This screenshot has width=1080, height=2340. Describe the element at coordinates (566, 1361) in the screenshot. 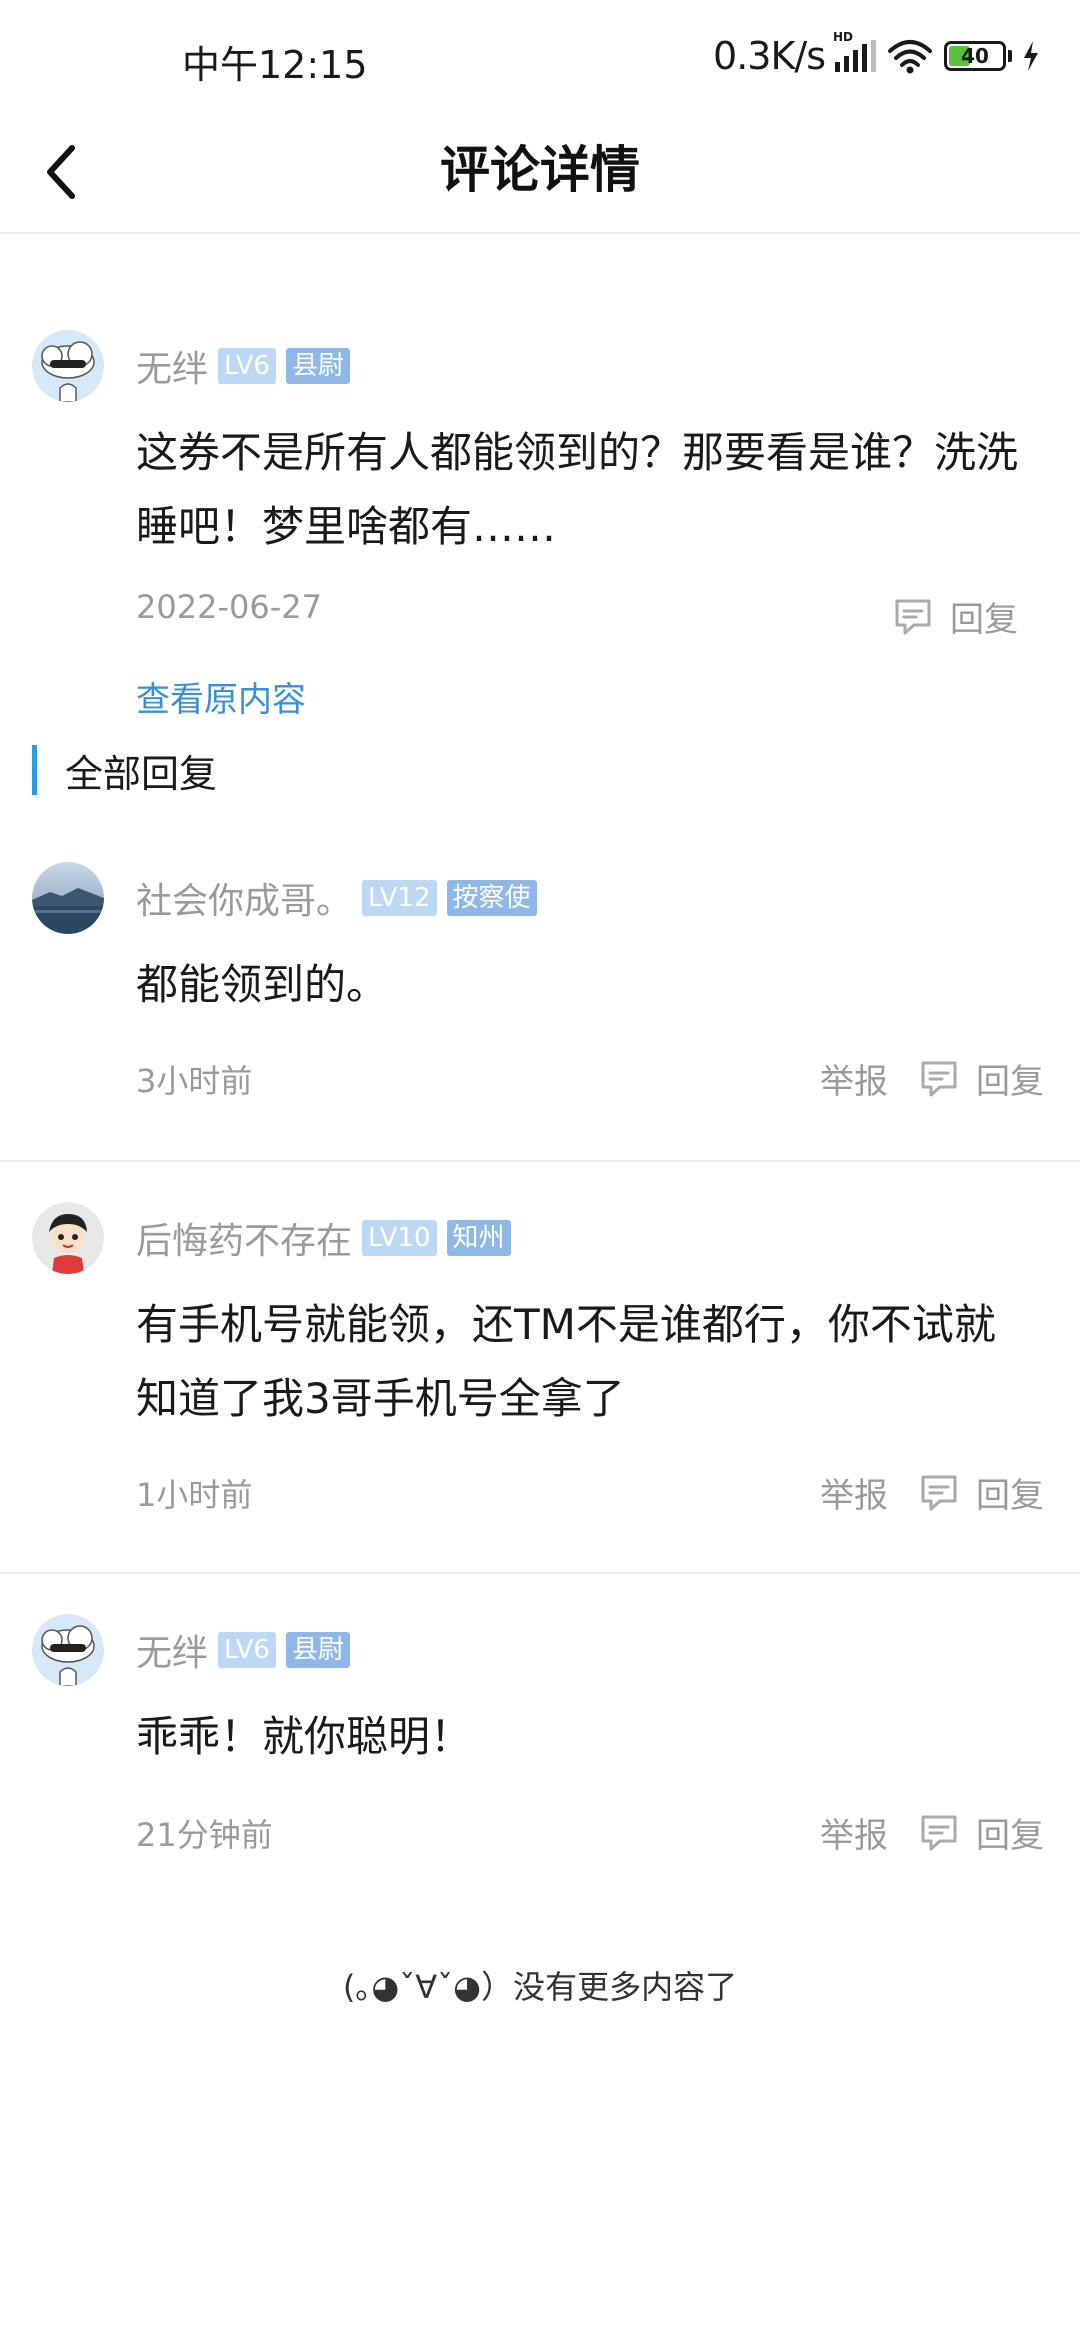

I see `reply-text: 有手机号就能领，还TM不是谁都行，你不试就知道了我3哥手机号全拿了` at that location.